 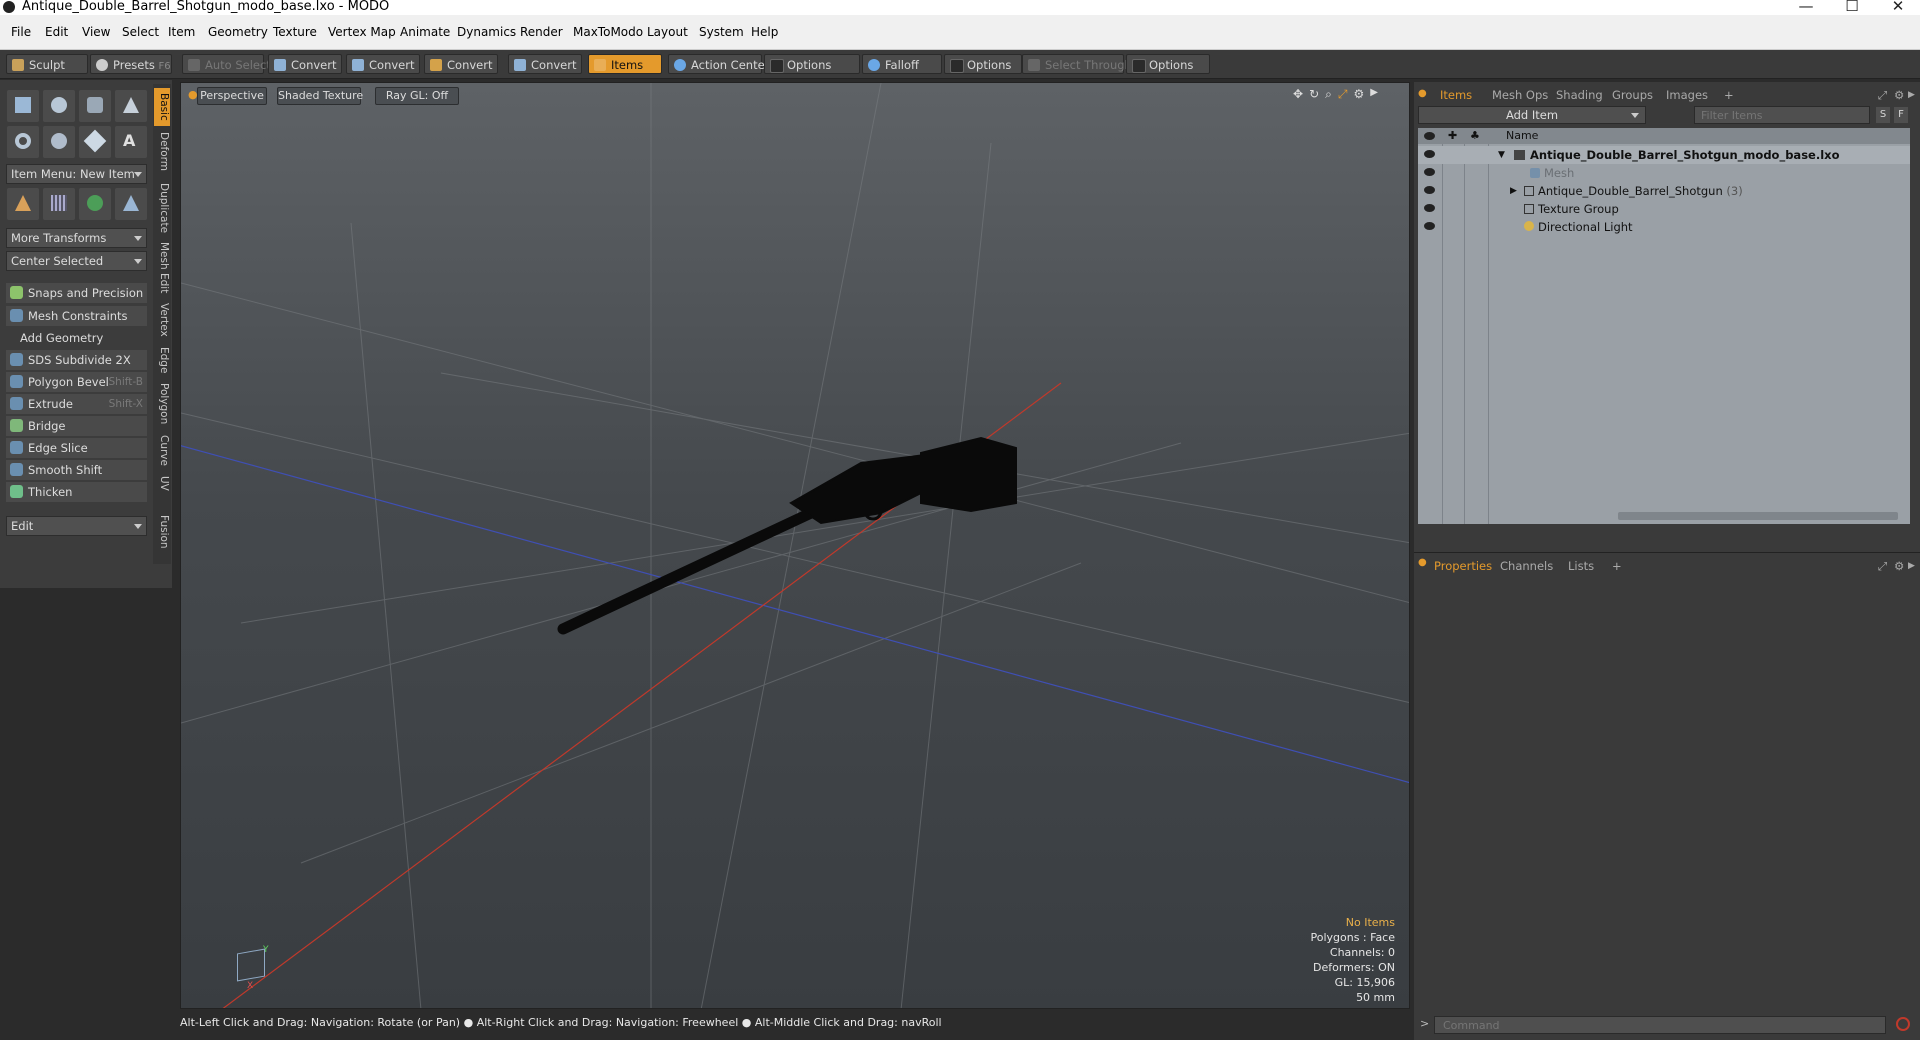 What do you see at coordinates (1660, 1025) in the screenshot?
I see `command-input` at bounding box center [1660, 1025].